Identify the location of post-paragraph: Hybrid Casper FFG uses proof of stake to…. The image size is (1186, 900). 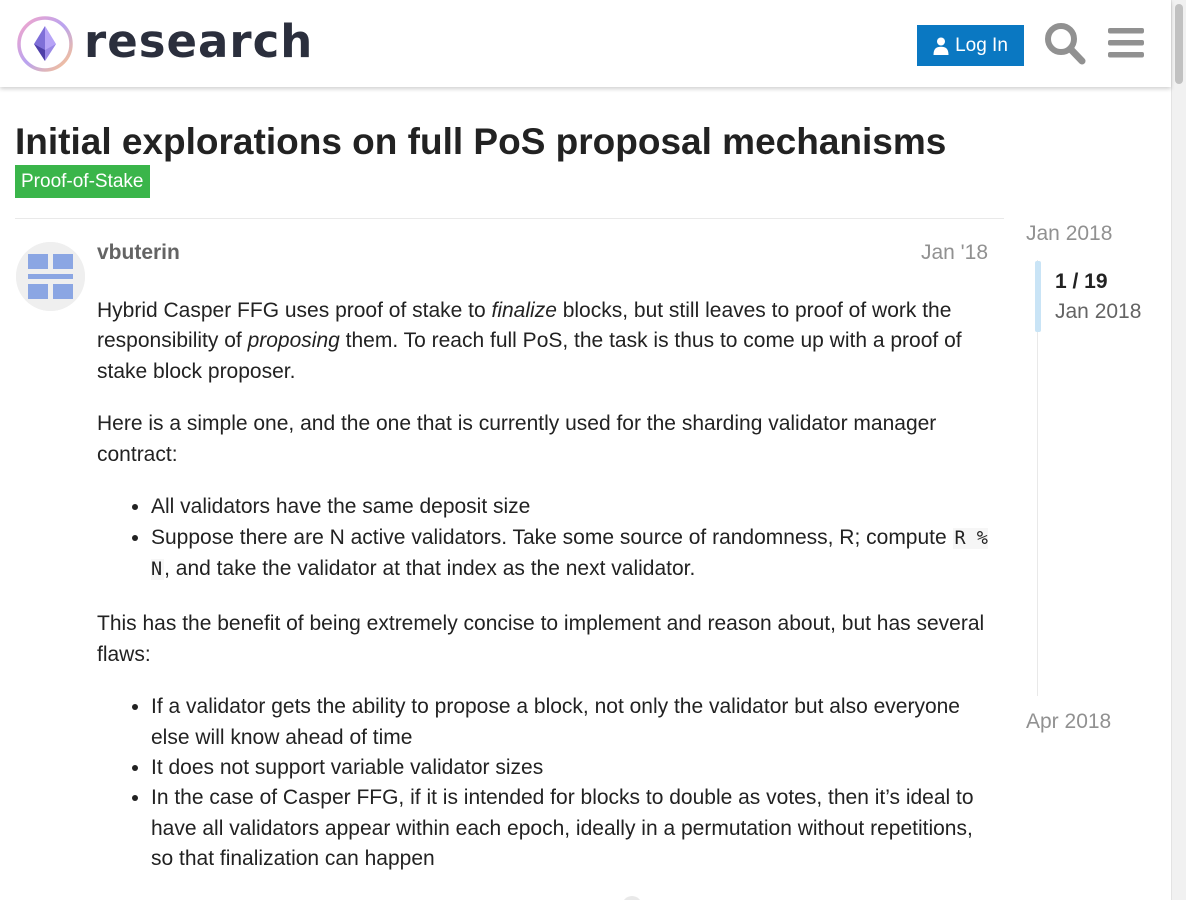
(542, 341).